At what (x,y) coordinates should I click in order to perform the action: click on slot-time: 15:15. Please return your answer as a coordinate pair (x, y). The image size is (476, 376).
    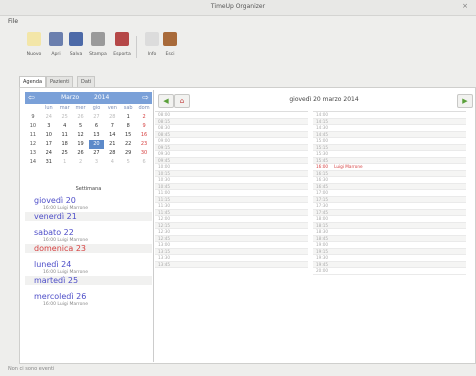
    Looking at the image, I should click on (322, 147).